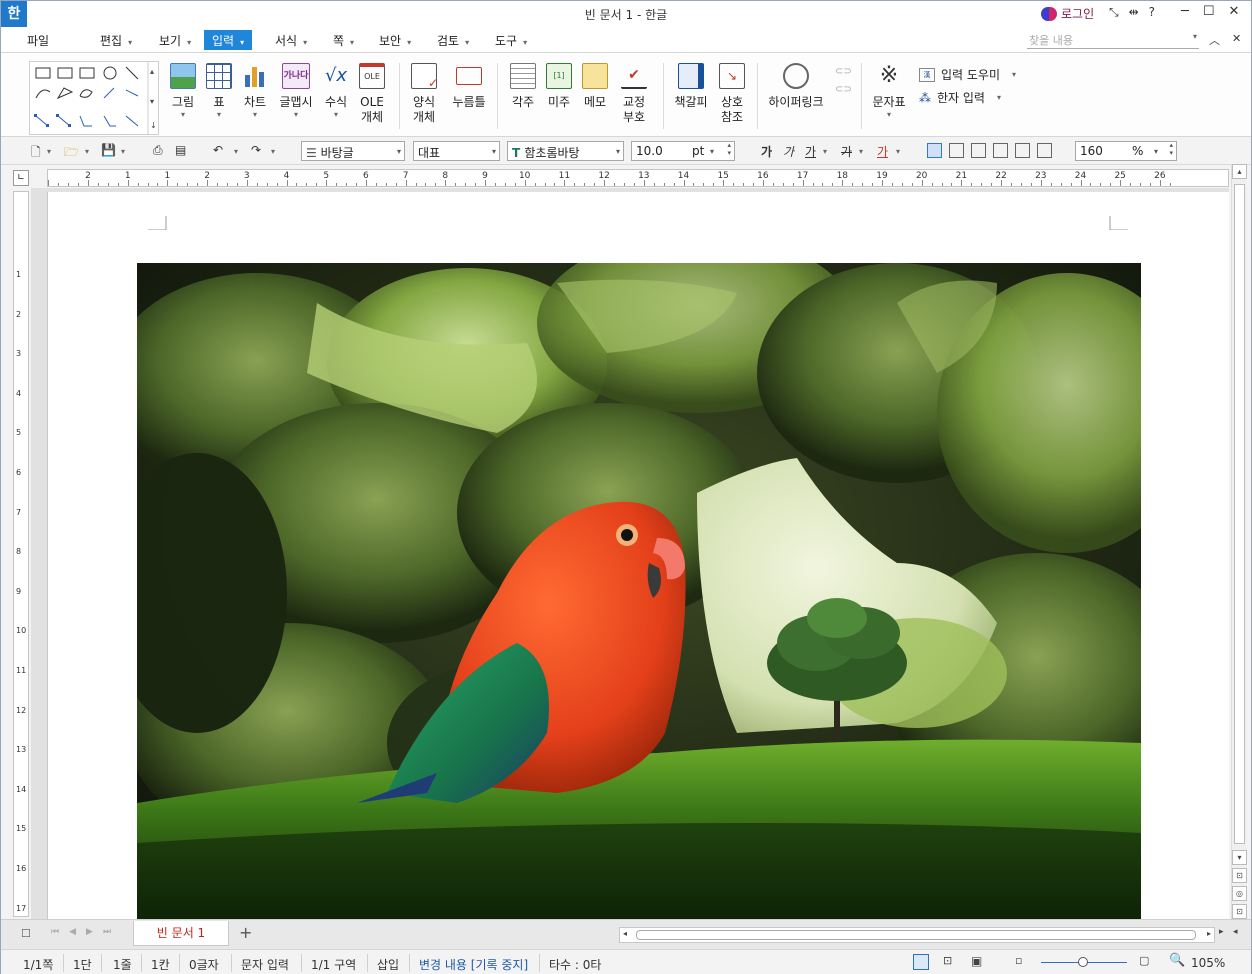 This screenshot has width=1252, height=974. Describe the element at coordinates (343, 40) in the screenshot. I see `menu-page: 쪽 ▾` at that location.